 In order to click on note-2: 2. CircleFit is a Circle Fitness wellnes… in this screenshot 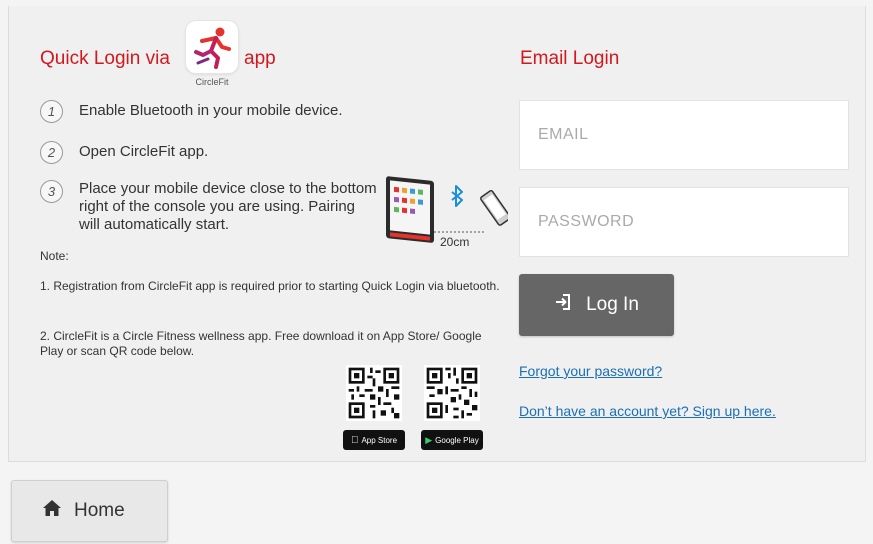, I will do `click(261, 343)`.